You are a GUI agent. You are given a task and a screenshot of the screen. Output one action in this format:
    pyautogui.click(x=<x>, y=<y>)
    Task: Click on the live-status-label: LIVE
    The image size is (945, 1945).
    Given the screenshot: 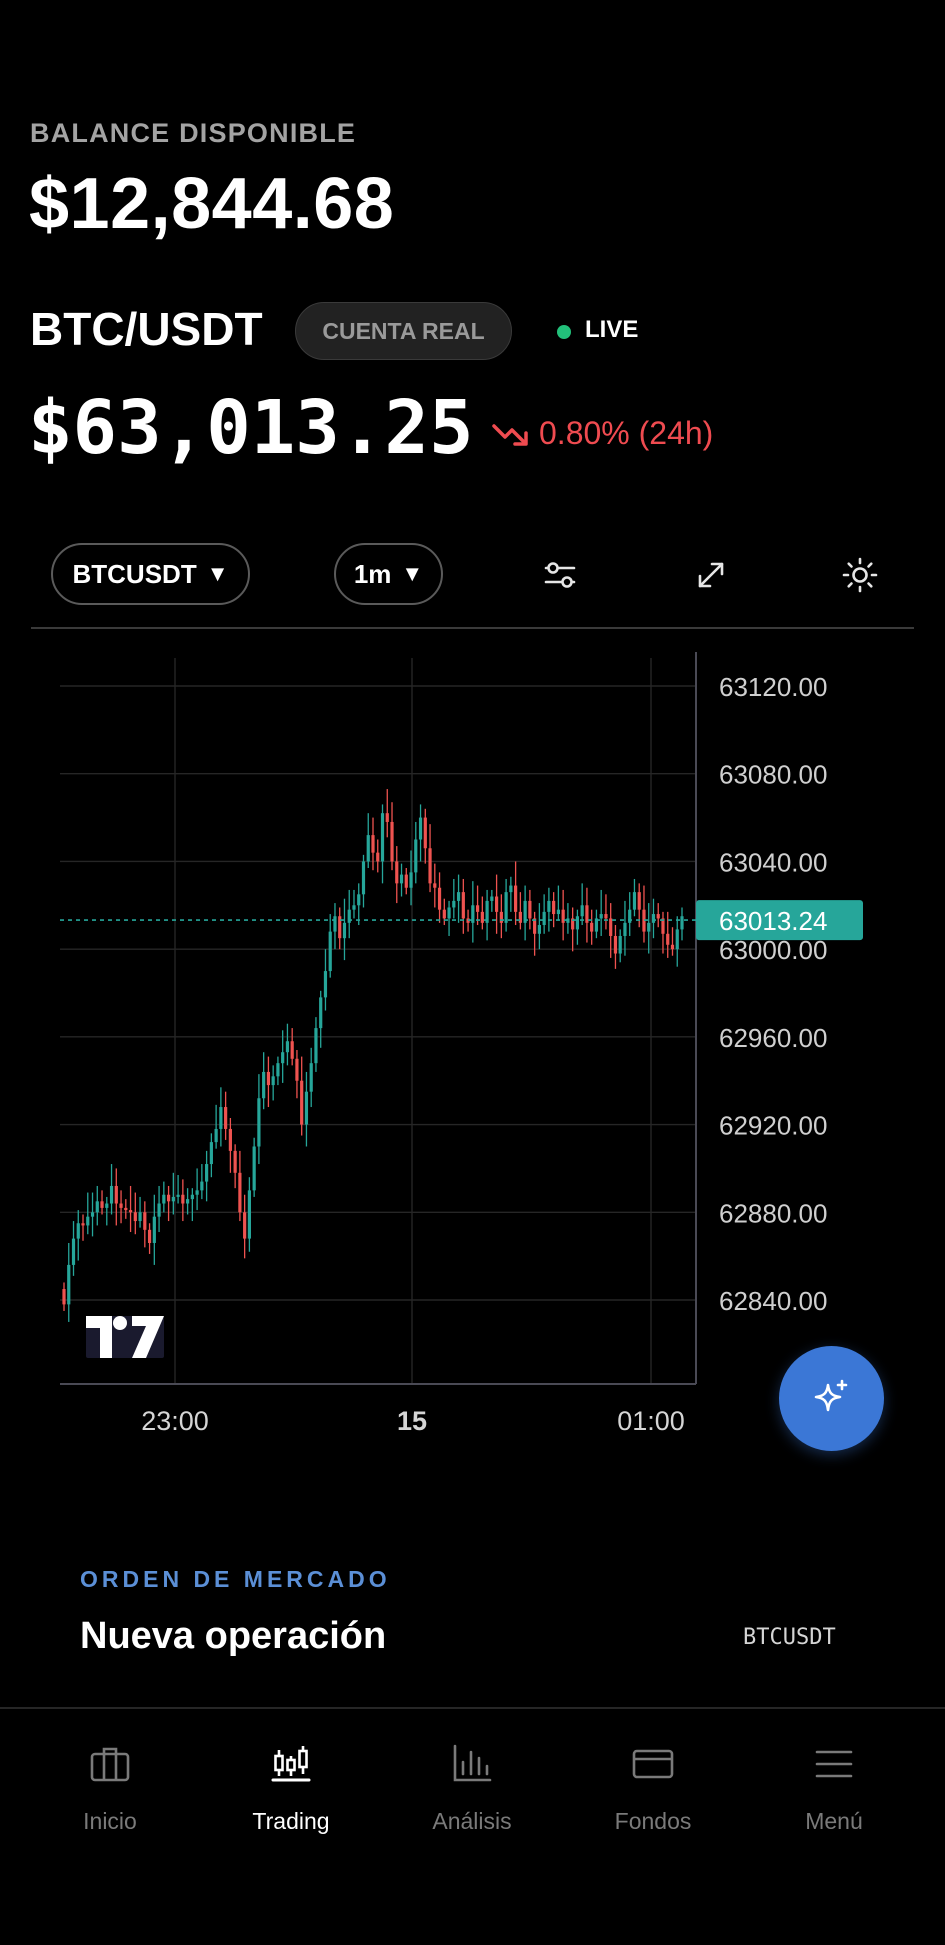 What is the action you would take?
    pyautogui.click(x=612, y=329)
    